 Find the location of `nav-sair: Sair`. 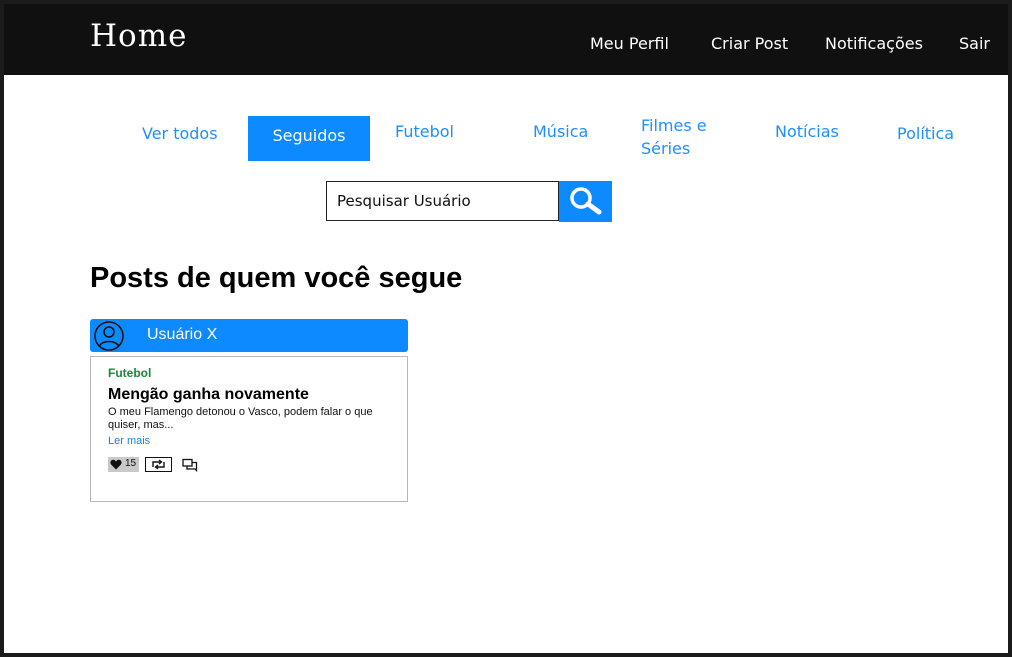

nav-sair: Sair is located at coordinates (974, 43).